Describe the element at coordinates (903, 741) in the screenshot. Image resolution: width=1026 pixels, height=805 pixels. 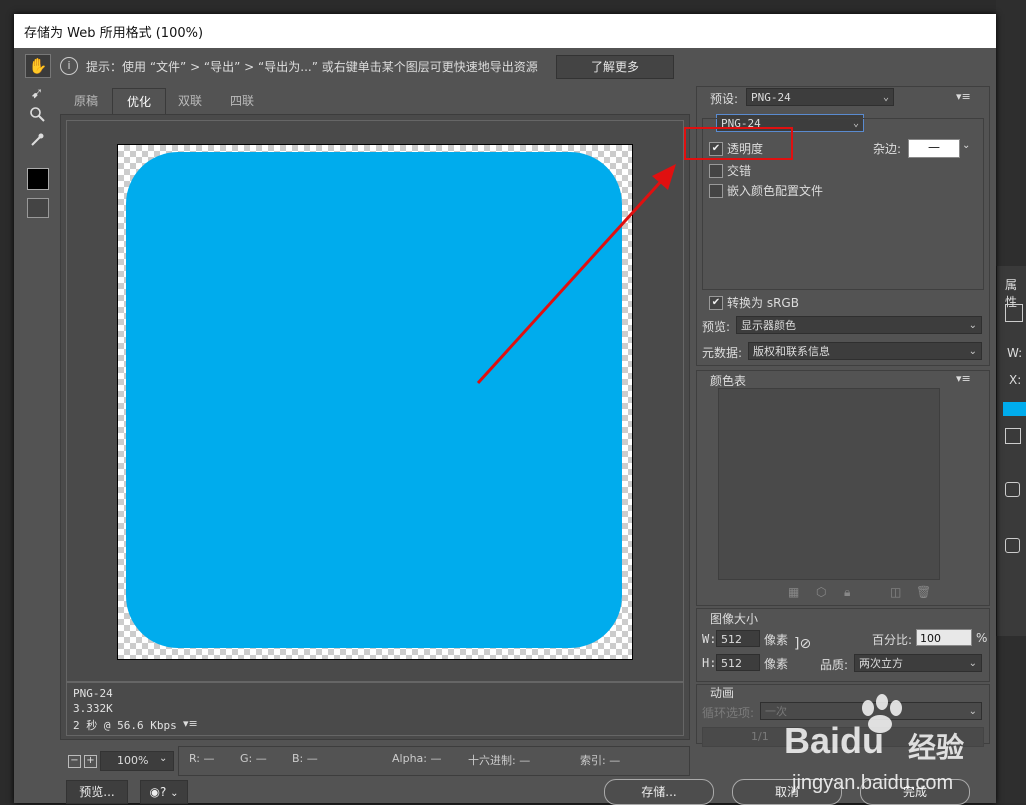
I see `watermark: Baidu 经验 jingyan.baidu.com` at that location.